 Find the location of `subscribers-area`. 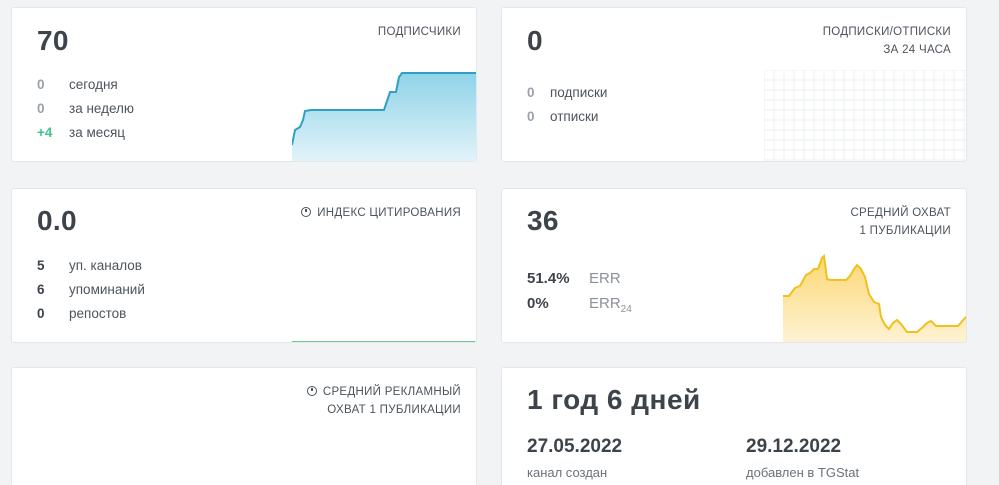

subscribers-area is located at coordinates (384, 117).